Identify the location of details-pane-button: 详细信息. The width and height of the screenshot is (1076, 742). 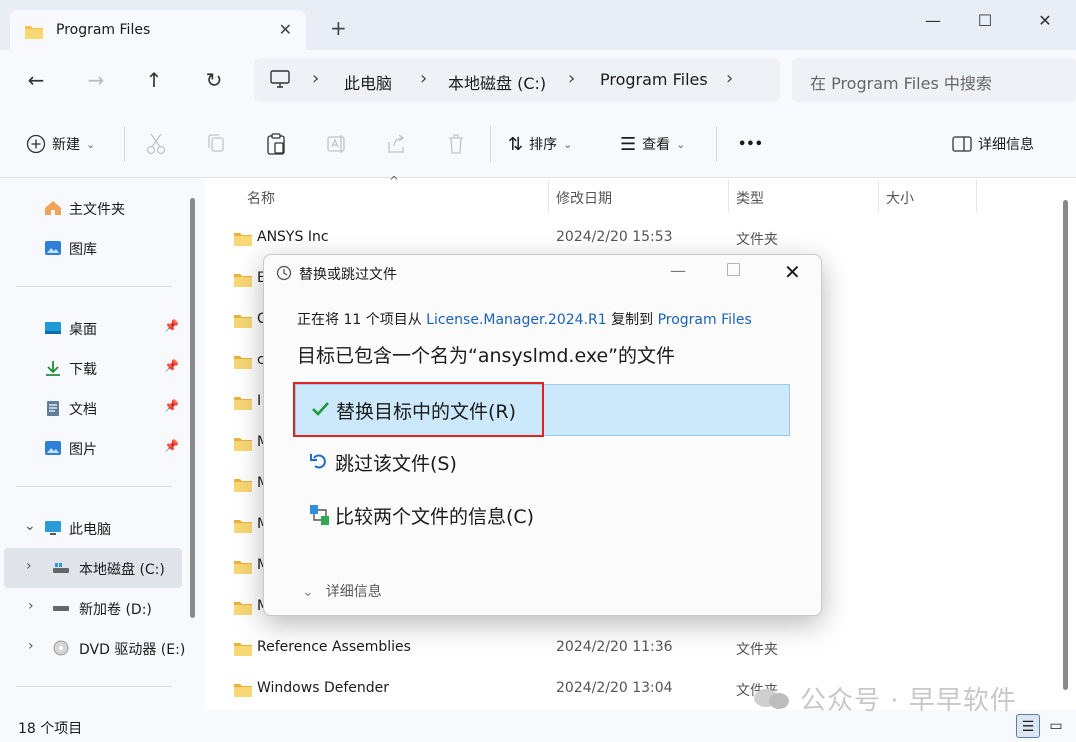
(993, 144).